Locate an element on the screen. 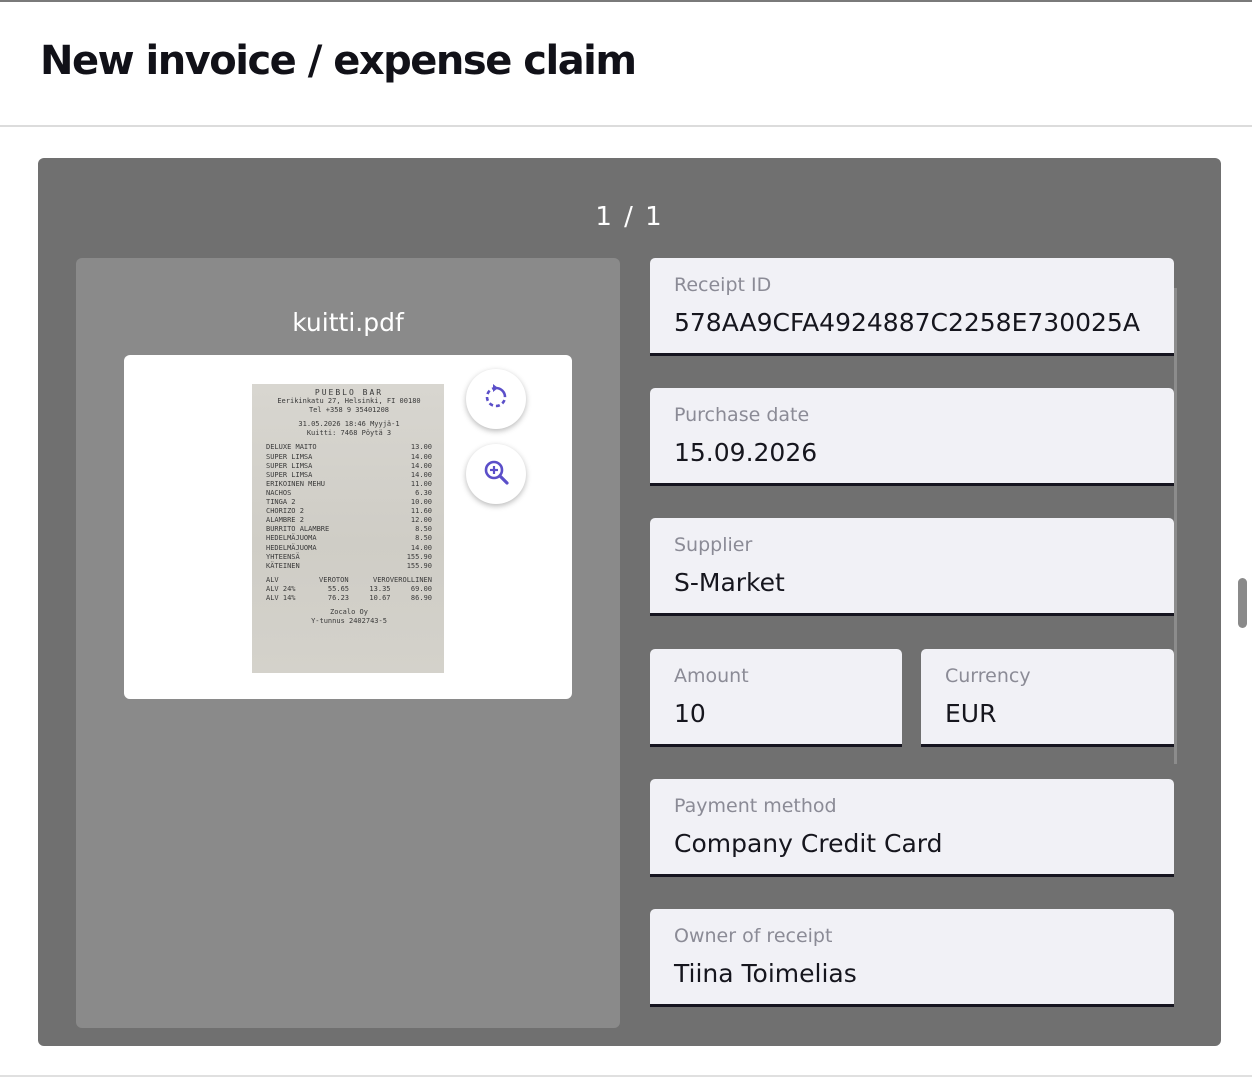 The height and width of the screenshot is (1085, 1252). purchase-date-label: Purchase date is located at coordinates (742, 415).